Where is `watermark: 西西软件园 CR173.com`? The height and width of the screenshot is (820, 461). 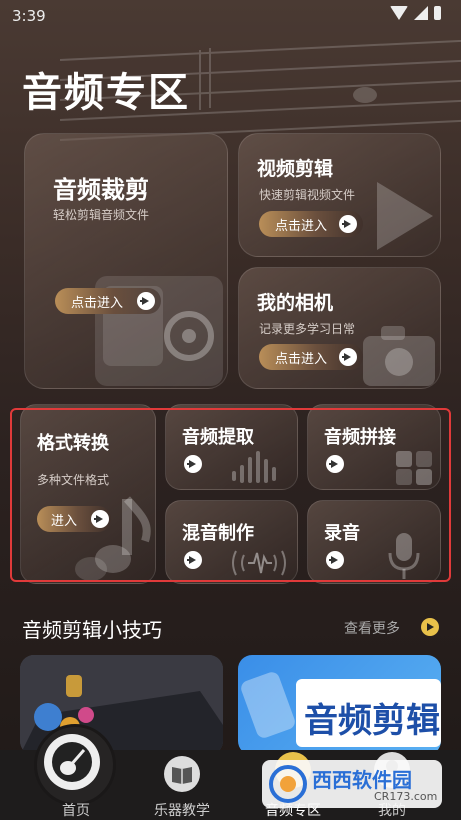
watermark: 西西软件园 CR173.com is located at coordinates (352, 784).